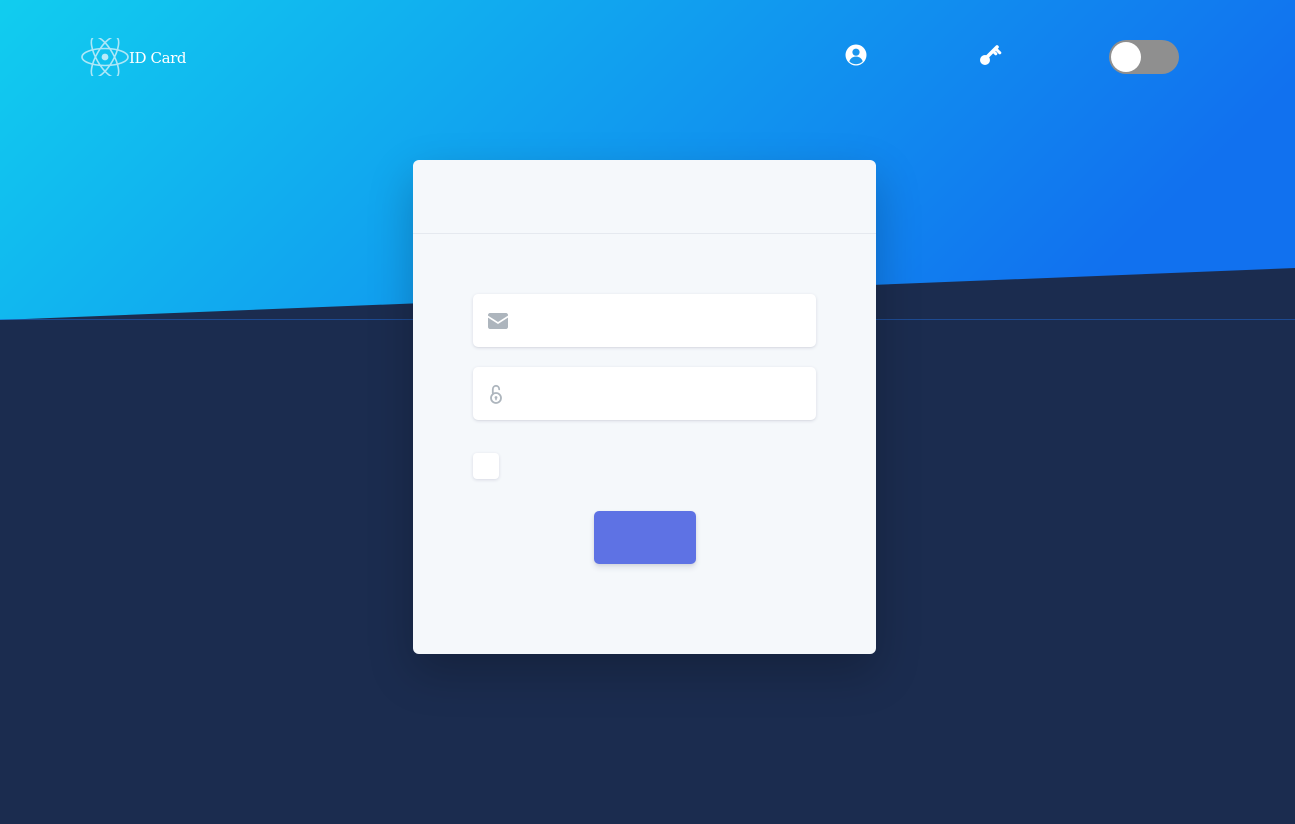 The width and height of the screenshot is (1295, 824). Describe the element at coordinates (991, 55) in the screenshot. I see `key-icon` at that location.